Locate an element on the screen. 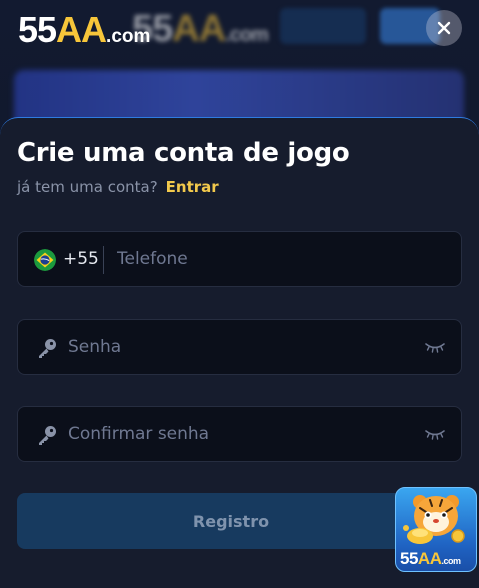 Image resolution: width=479 pixels, height=588 pixels. close-button is located at coordinates (444, 28).